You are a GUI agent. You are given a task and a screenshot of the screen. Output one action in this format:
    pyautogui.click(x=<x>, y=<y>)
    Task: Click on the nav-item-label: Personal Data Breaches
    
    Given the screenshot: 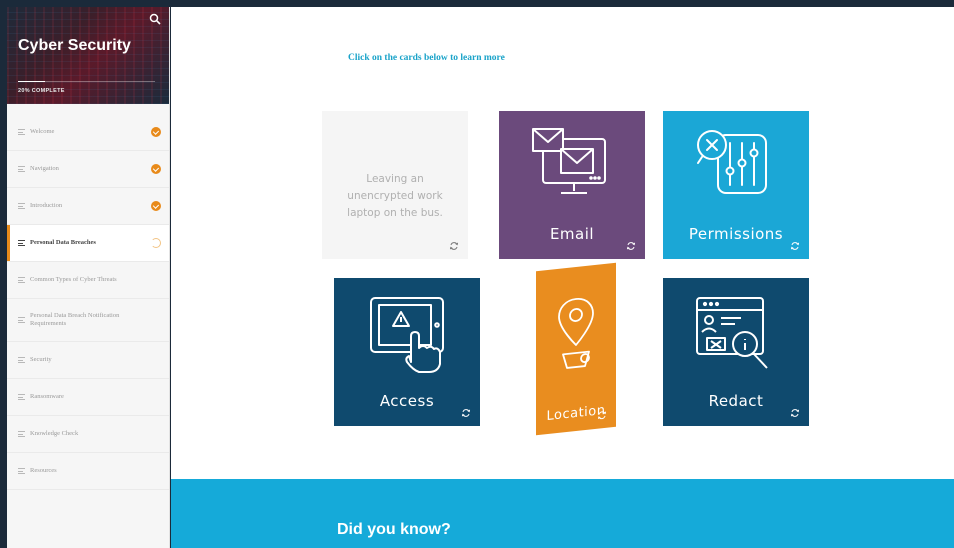 What is the action you would take?
    pyautogui.click(x=63, y=242)
    